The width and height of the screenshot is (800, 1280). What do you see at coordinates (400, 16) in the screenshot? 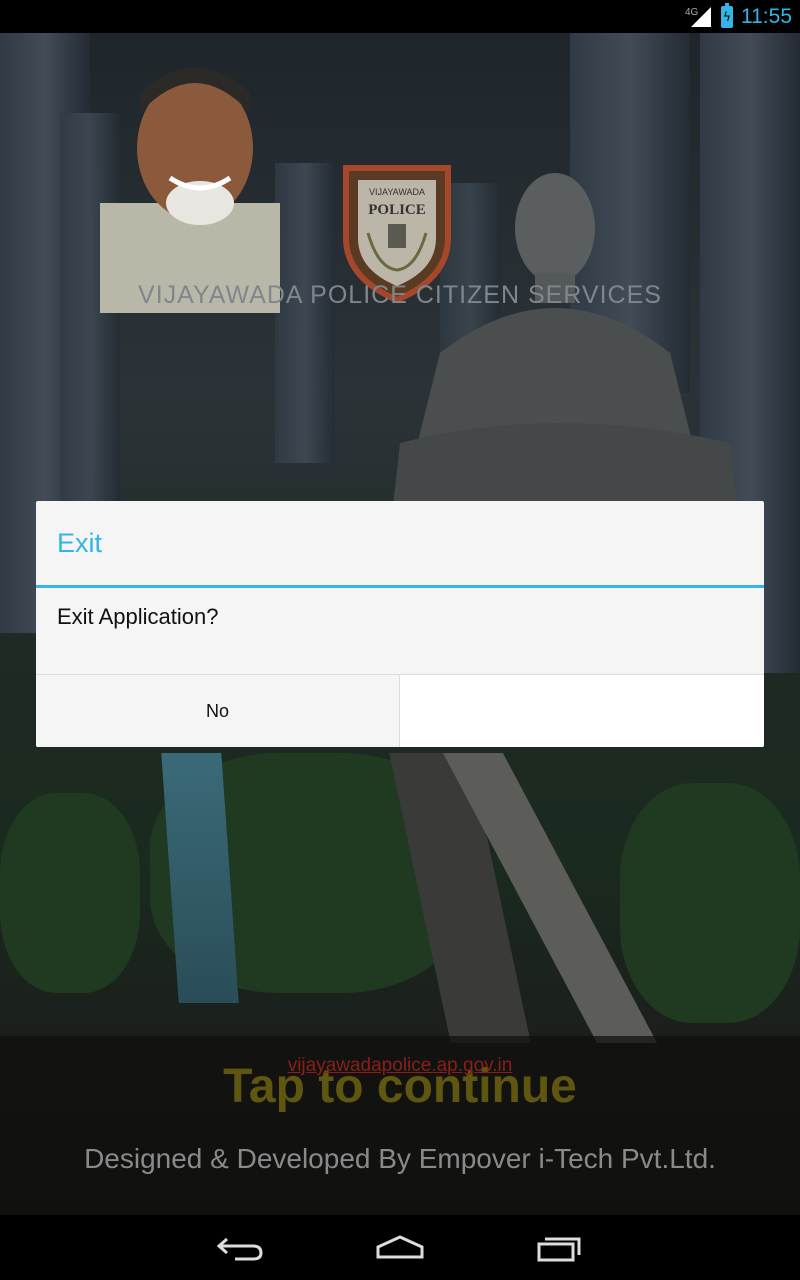
I see `status-bar: 4G ϟ 11:55` at bounding box center [400, 16].